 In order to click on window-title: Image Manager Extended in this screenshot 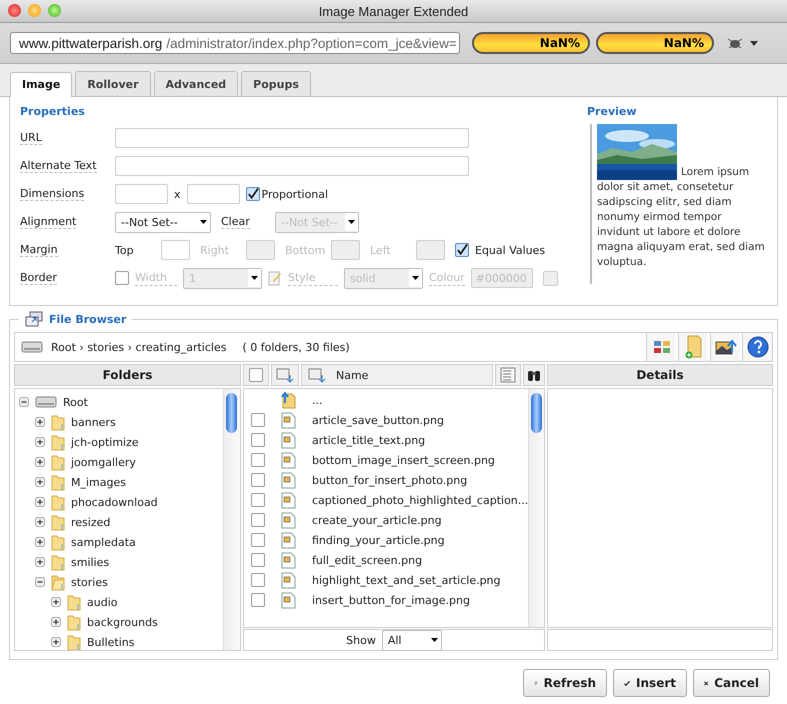, I will do `click(393, 11)`.